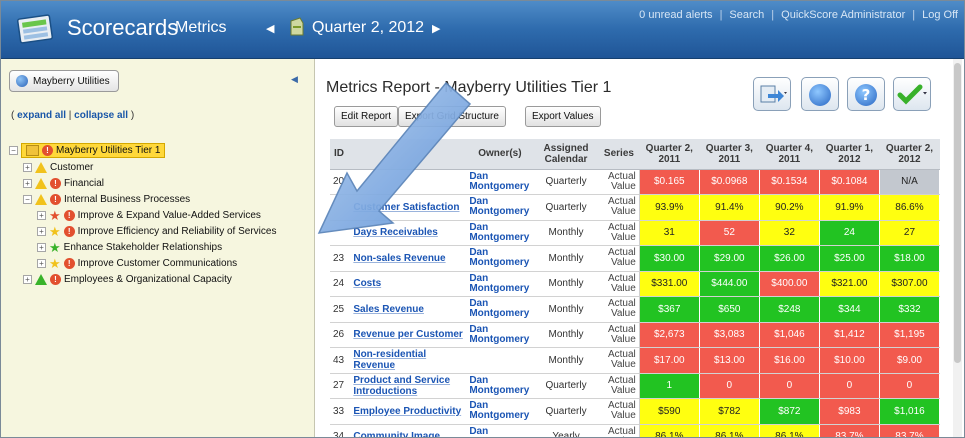  Describe the element at coordinates (729, 232) in the screenshot. I see `value-cell: 52` at that location.